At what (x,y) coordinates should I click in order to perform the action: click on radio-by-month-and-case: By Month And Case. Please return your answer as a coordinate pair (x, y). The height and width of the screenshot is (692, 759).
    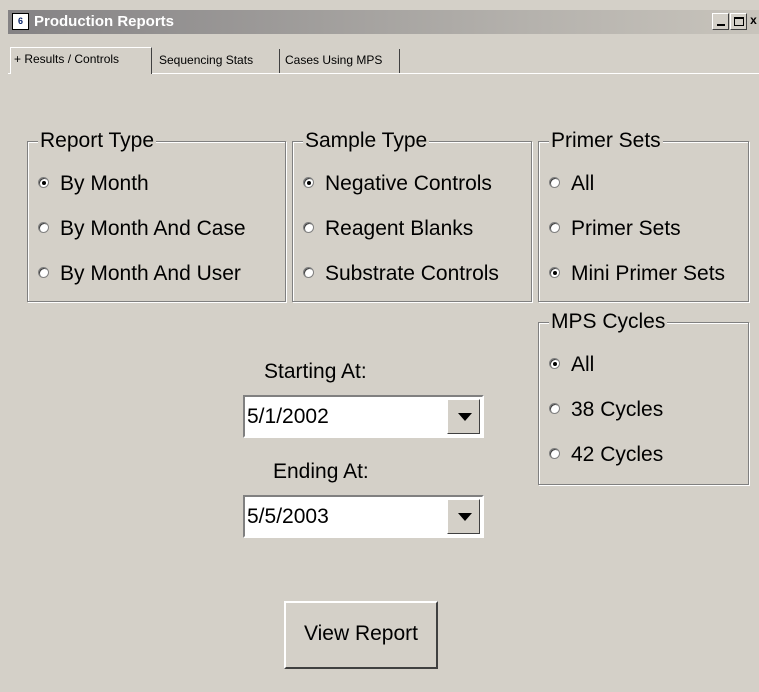
    Looking at the image, I should click on (142, 229).